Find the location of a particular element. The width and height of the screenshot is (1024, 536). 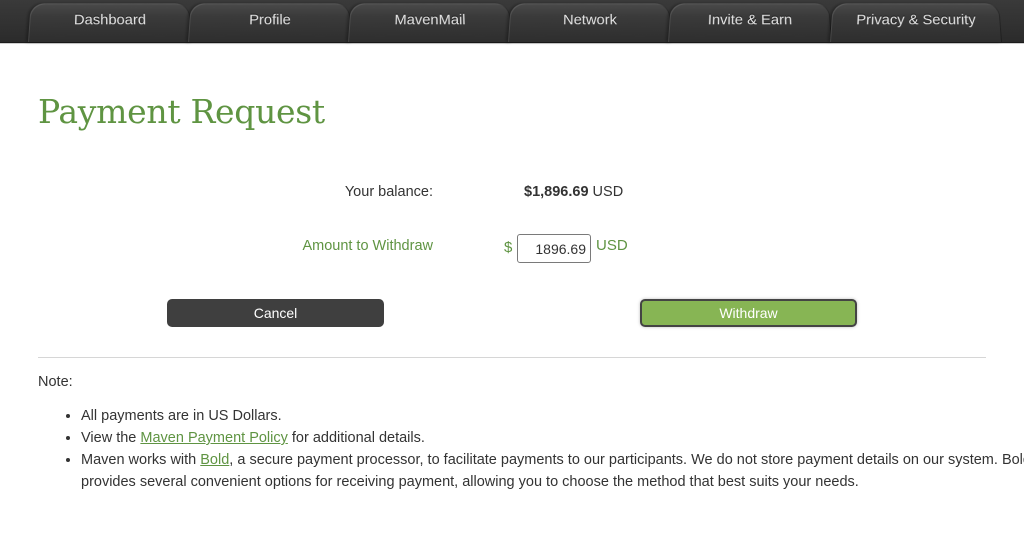

note-text: View the is located at coordinates (111, 438).